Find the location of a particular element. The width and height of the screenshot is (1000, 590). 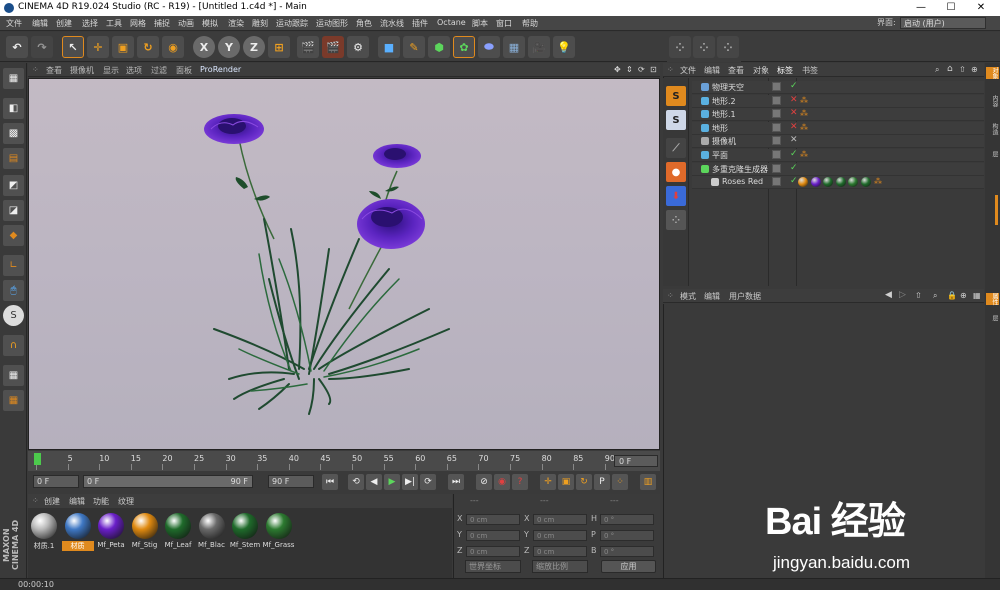

menu-item: 网格 is located at coordinates (138, 23).